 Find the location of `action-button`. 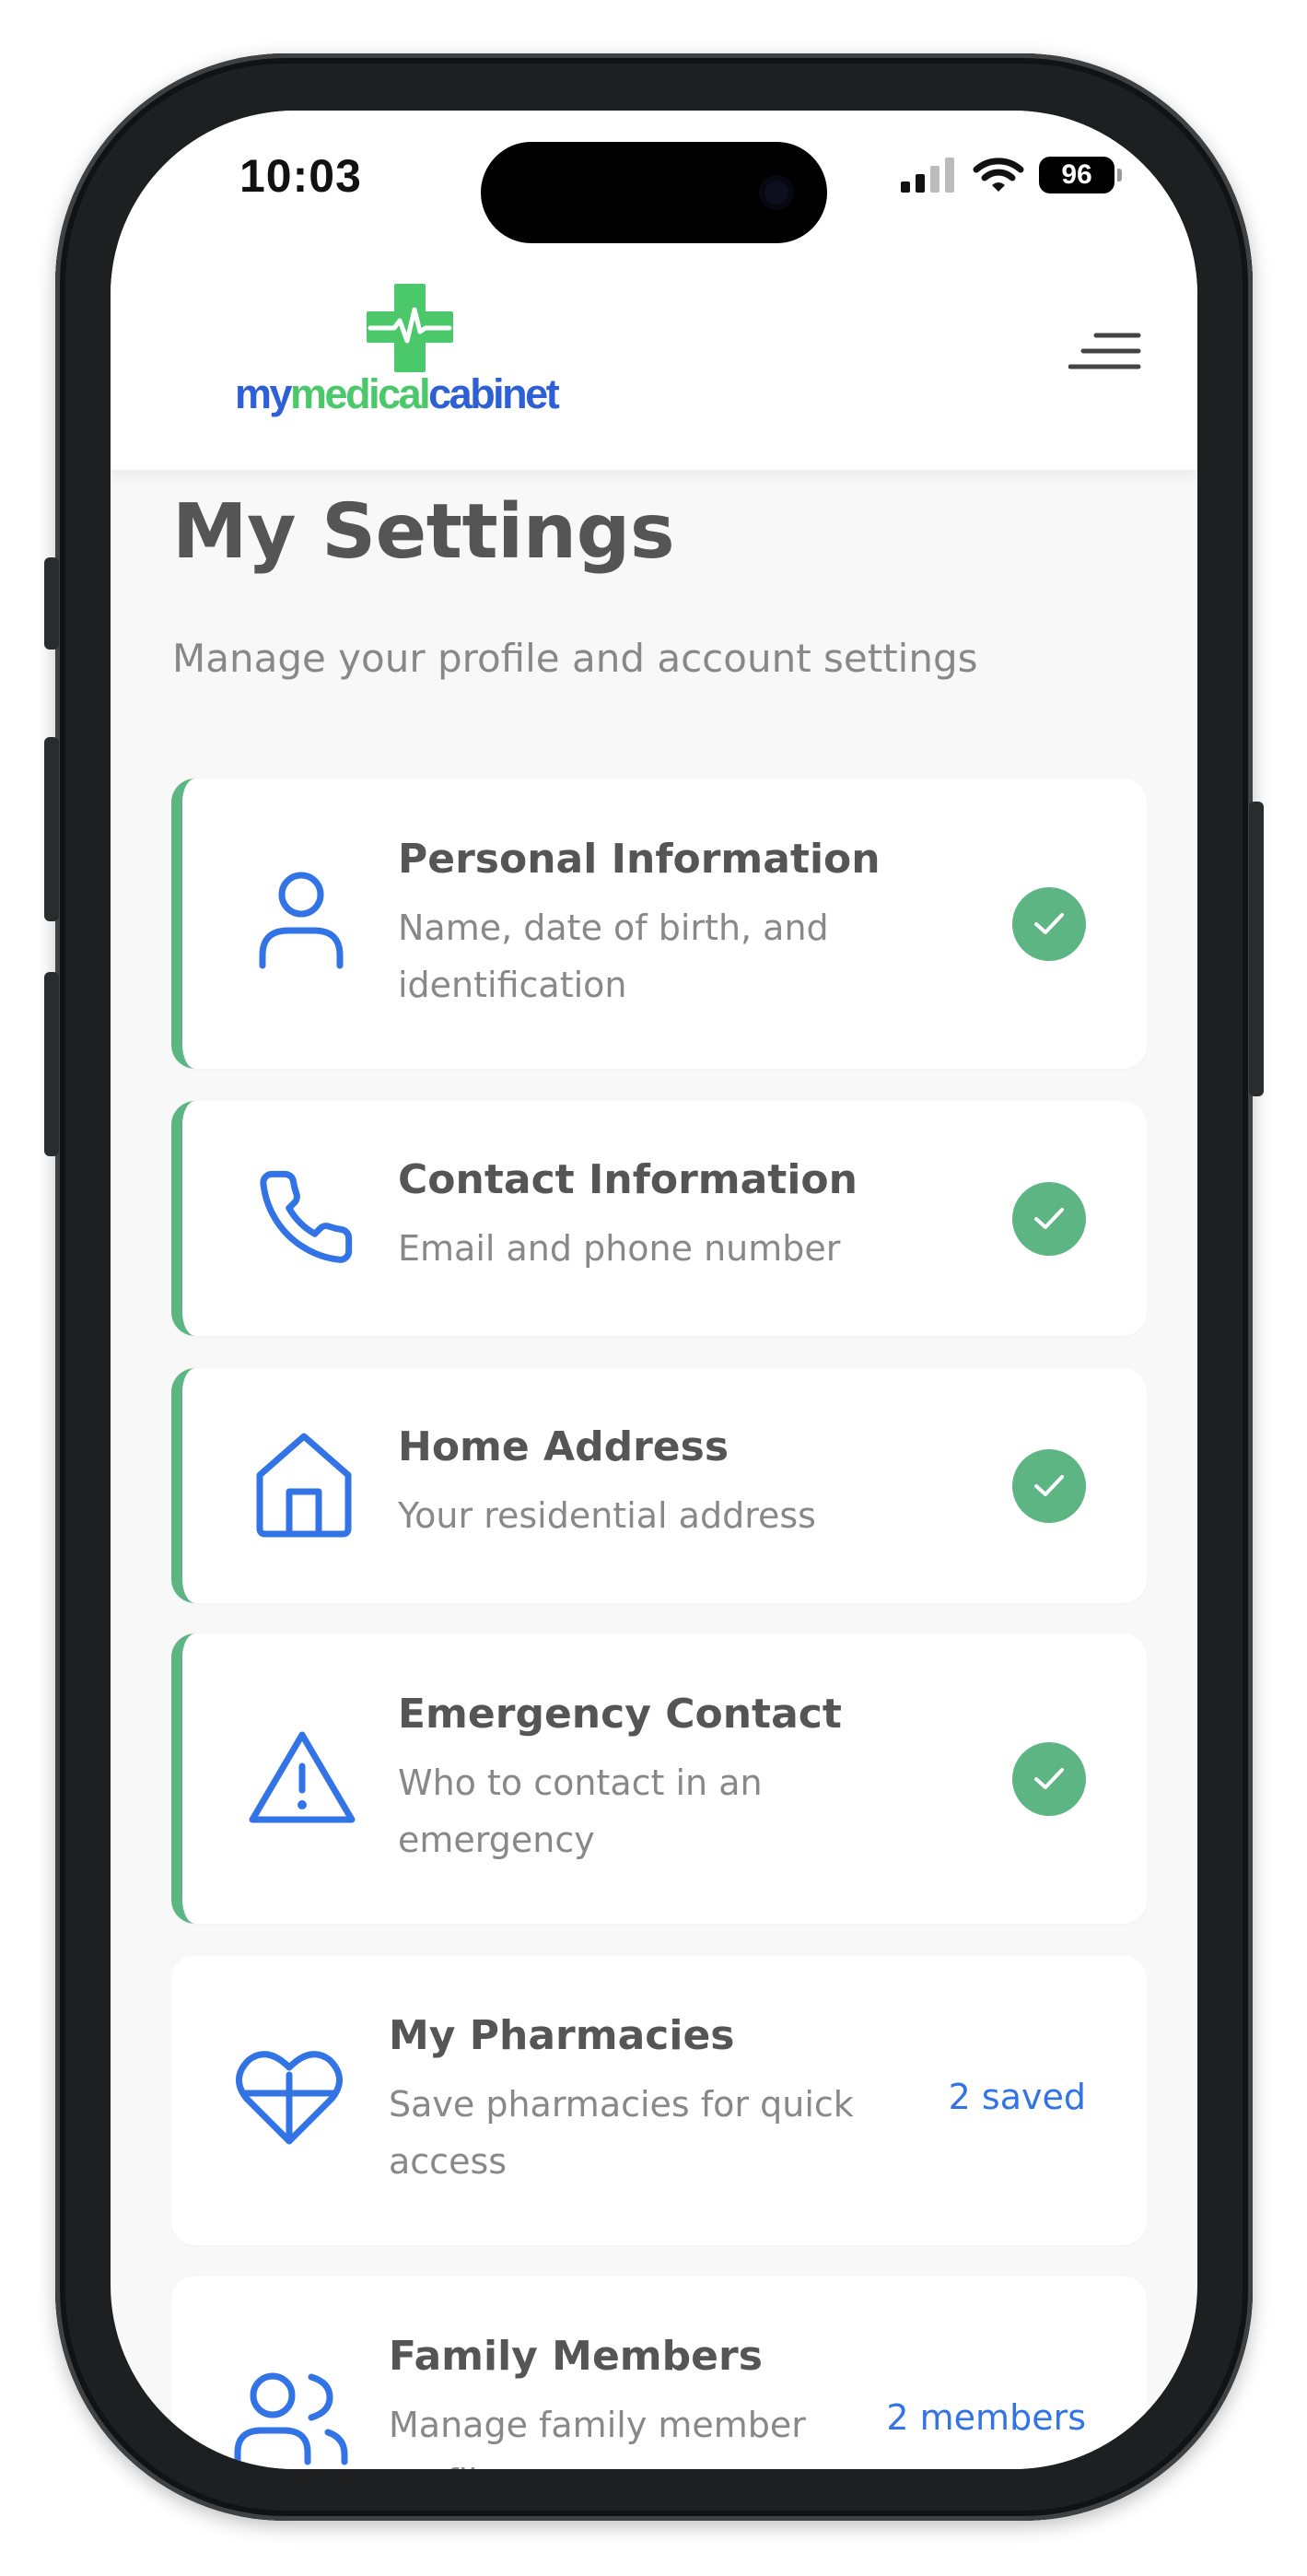

action-button is located at coordinates (52, 603).